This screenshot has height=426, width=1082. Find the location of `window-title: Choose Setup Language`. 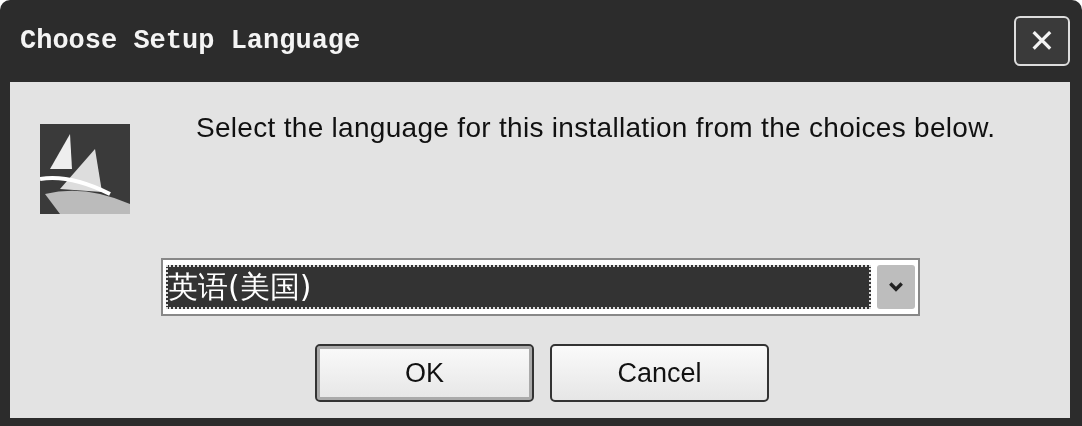

window-title: Choose Setup Language is located at coordinates (190, 41).